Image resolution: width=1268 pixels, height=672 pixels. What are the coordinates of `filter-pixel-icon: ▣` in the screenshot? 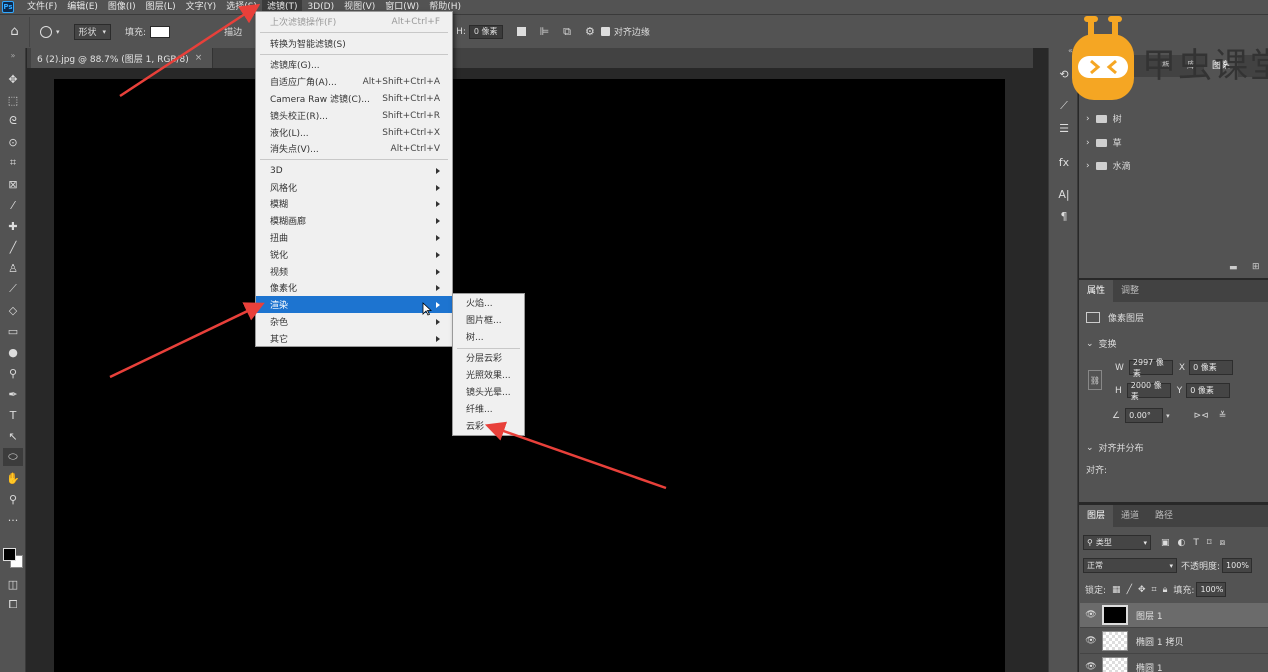 It's located at (1165, 543).